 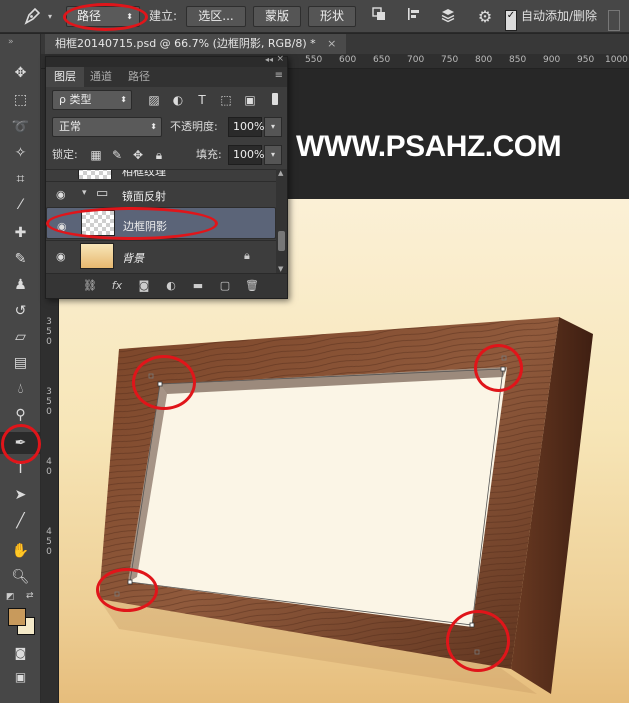 I want to click on panel-menu-icon: ≡, so click(x=279, y=75).